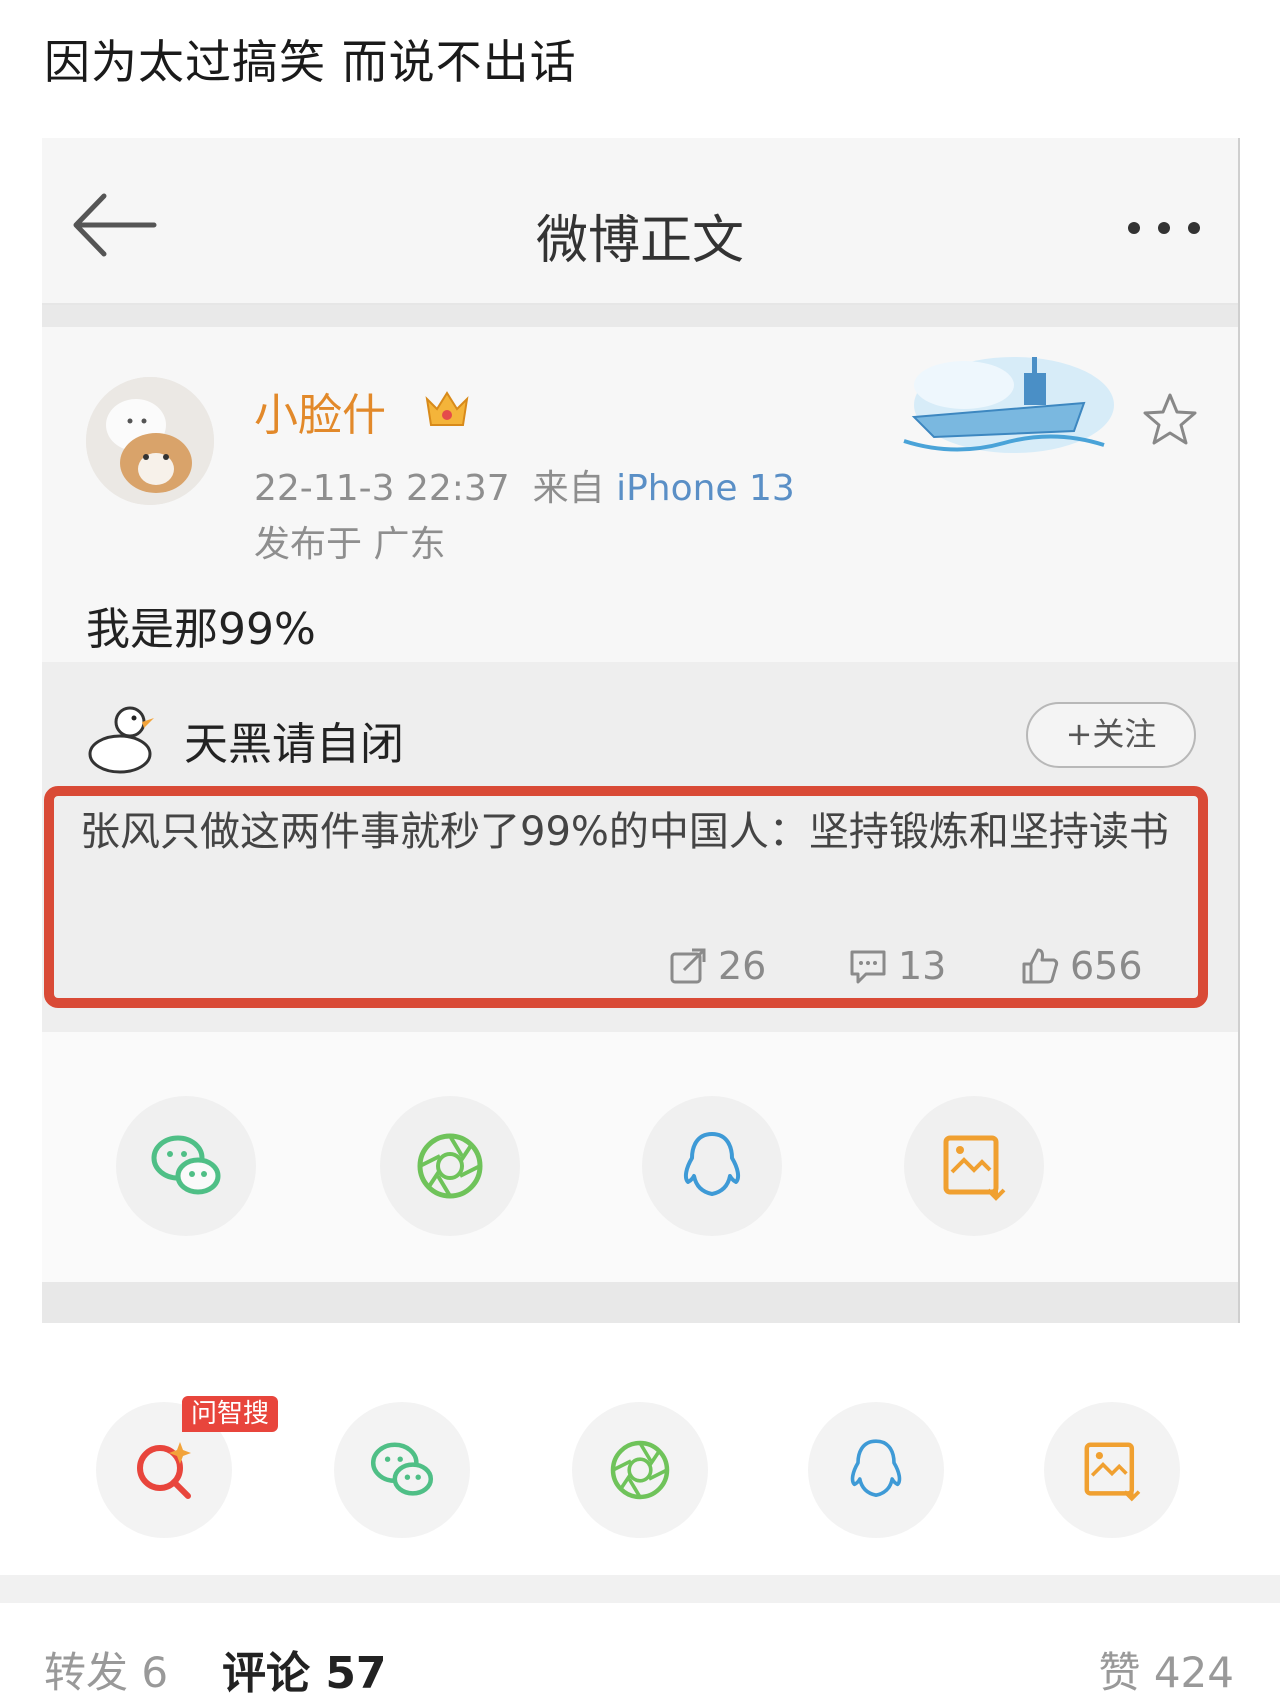 This screenshot has width=1280, height=1708. What do you see at coordinates (524, 485) in the screenshot?
I see `post-meta: 22-11-3 22:37 来自 iPhone 13` at bounding box center [524, 485].